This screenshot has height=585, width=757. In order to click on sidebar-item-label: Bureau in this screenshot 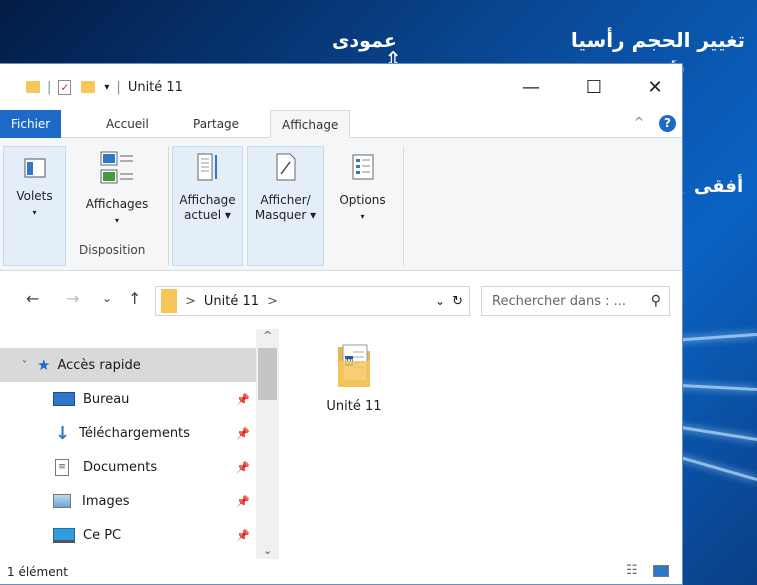, I will do `click(106, 399)`.